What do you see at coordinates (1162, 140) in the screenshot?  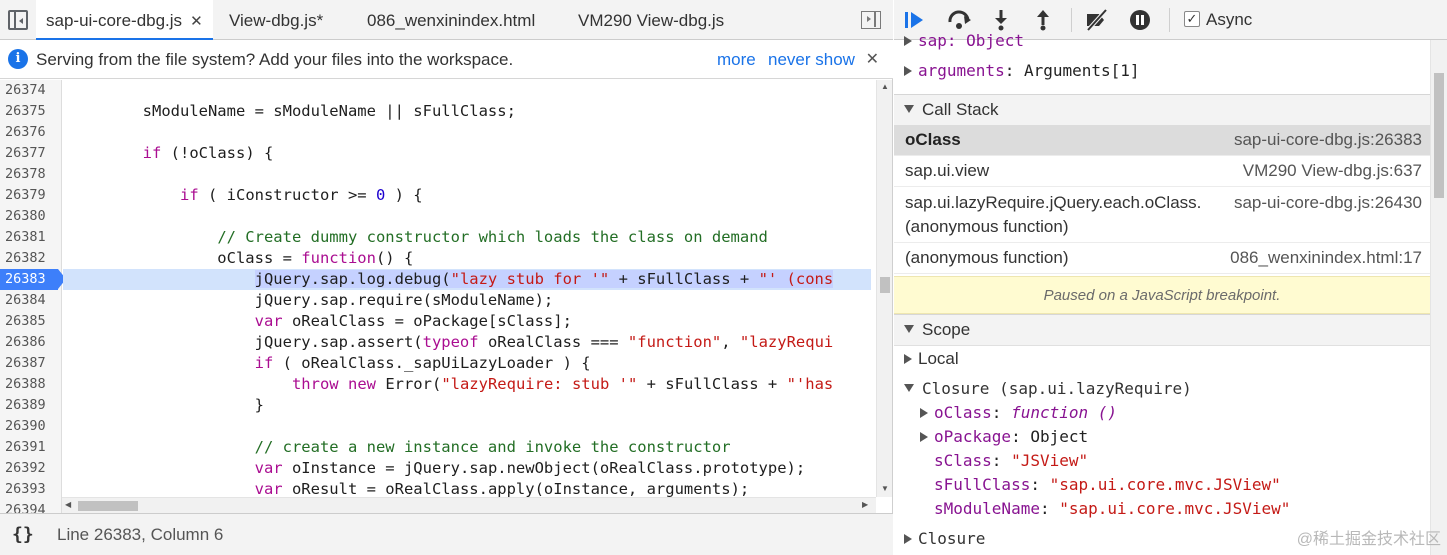 I see `call-frame: oClass sap-ui-core-dbg.js:26383` at bounding box center [1162, 140].